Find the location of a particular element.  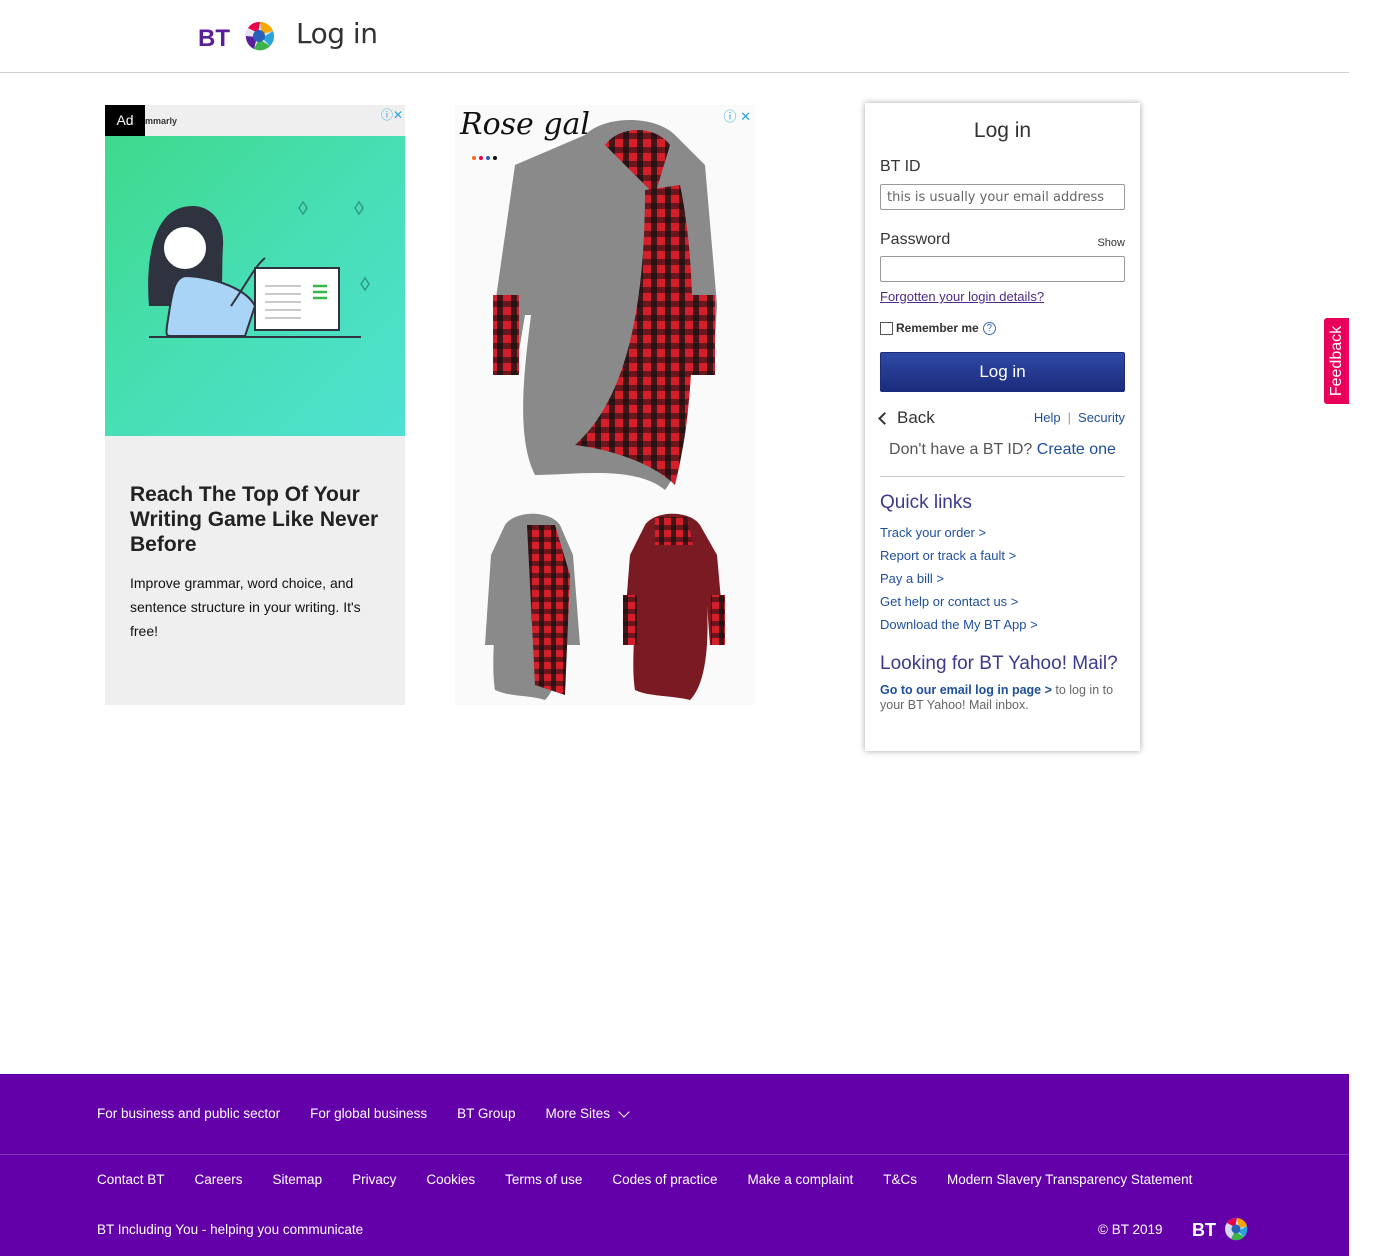

dress-product-images is located at coordinates (605, 410).